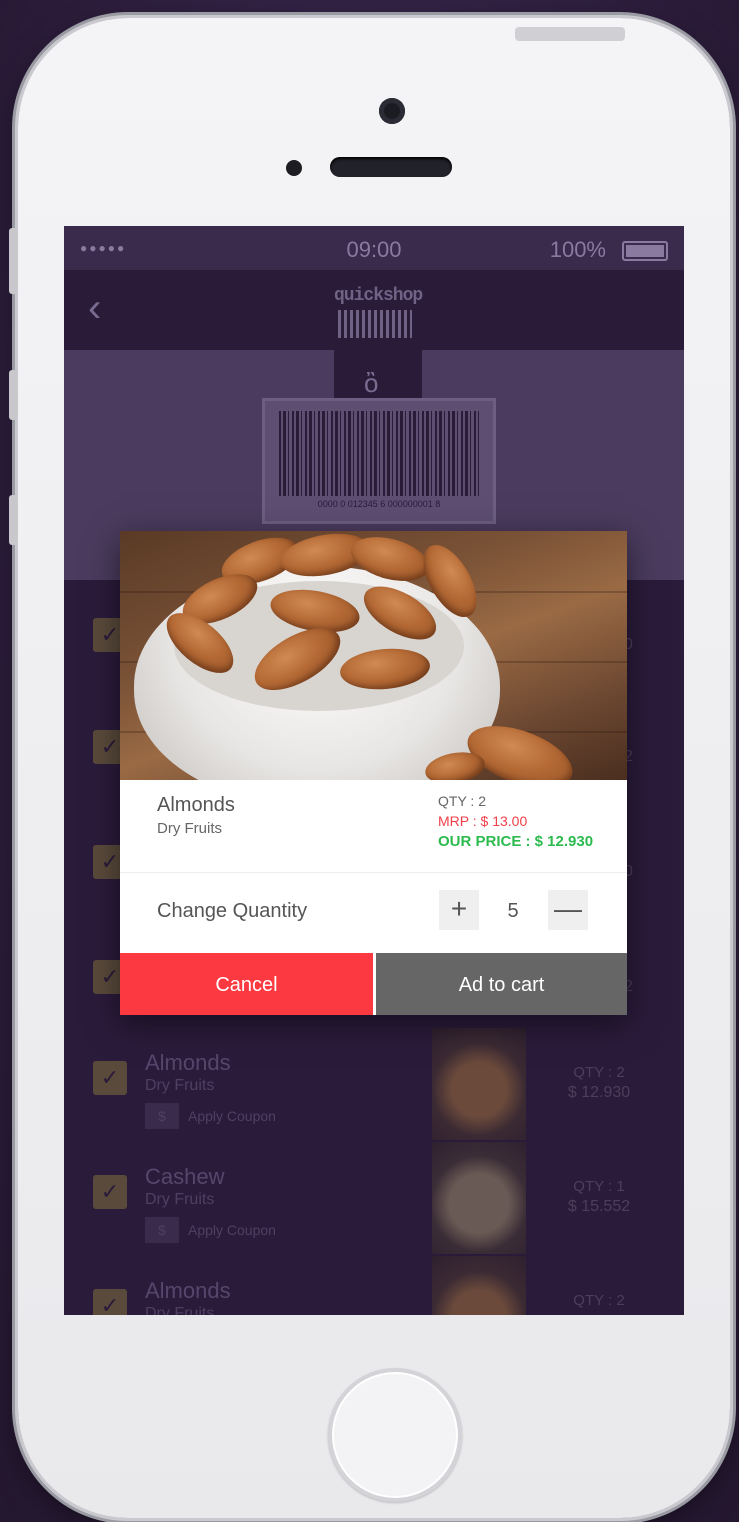 The width and height of the screenshot is (739, 1522). I want to click on front-camera, so click(392, 111).